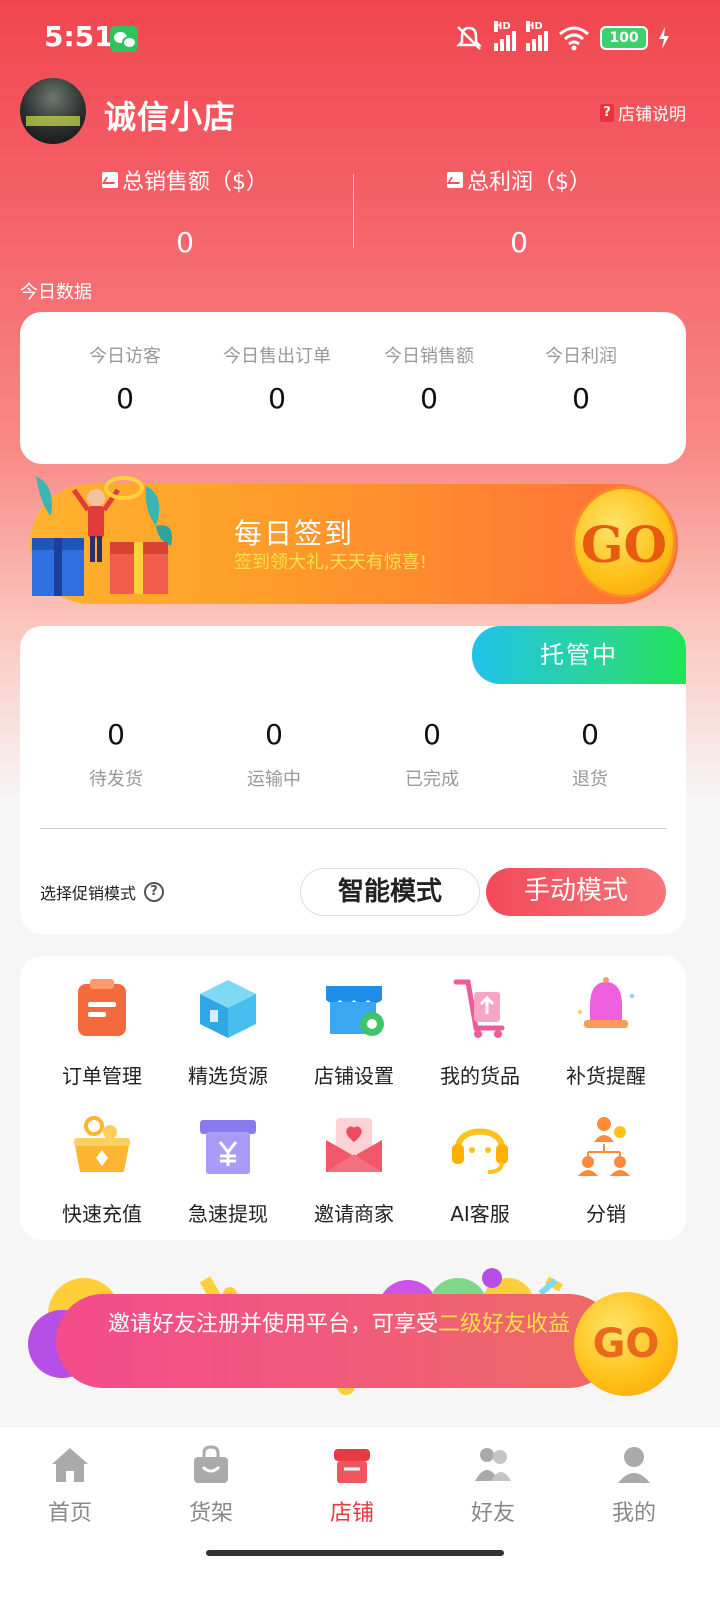 This screenshot has height=1600, width=720. What do you see at coordinates (228, 1214) in the screenshot?
I see `grid-label: 急速提现` at bounding box center [228, 1214].